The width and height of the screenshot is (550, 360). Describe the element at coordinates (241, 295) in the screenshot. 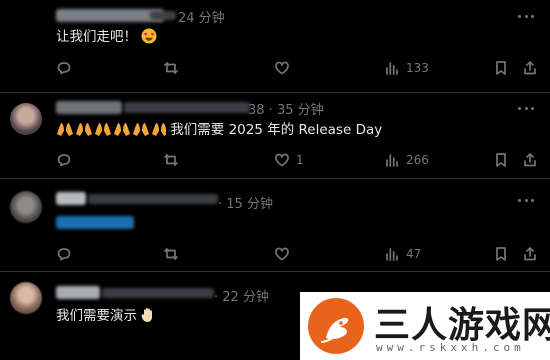

I see `post-time: · 22 分钟` at that location.